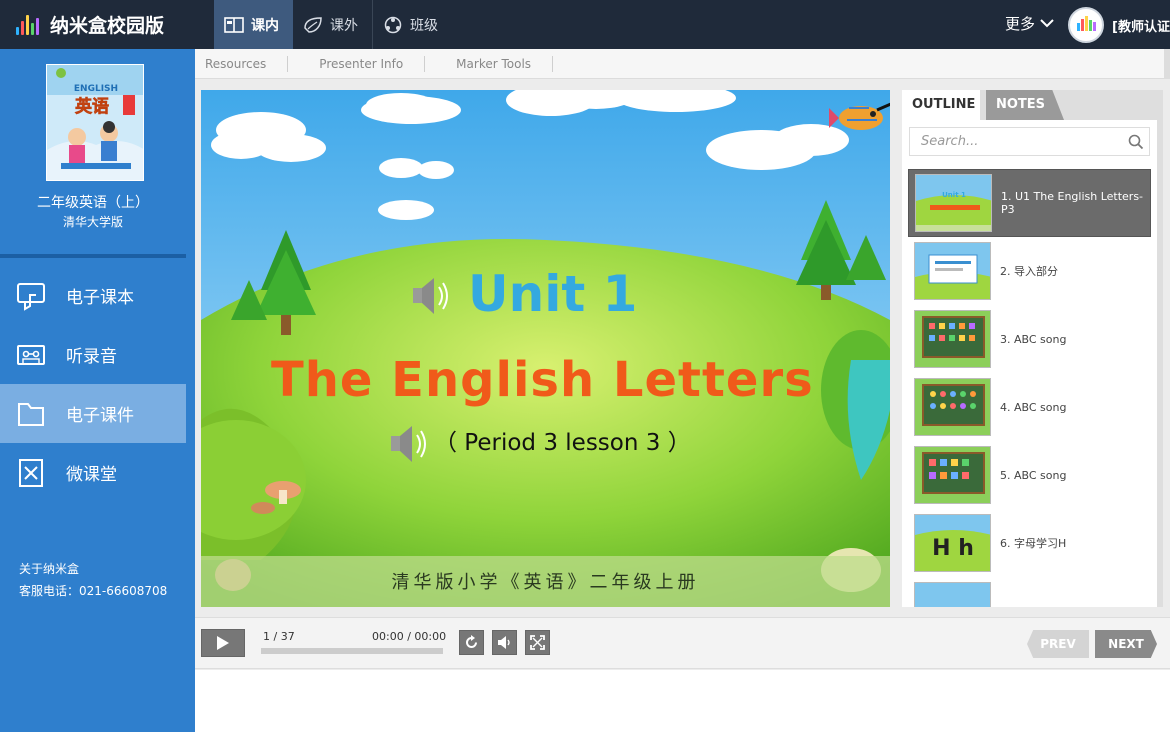  What do you see at coordinates (31, 414) in the screenshot?
I see `folder-icon` at bounding box center [31, 414].